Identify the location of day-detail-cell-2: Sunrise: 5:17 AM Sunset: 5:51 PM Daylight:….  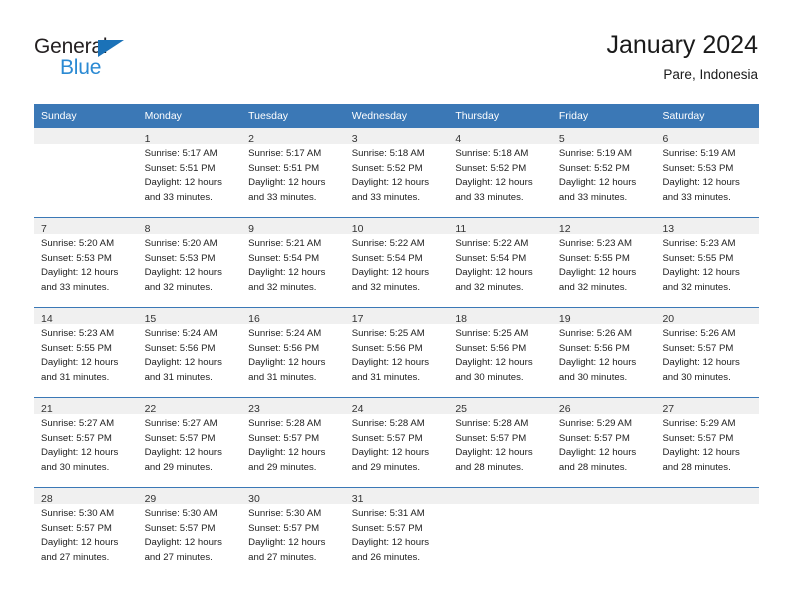
(293, 180).